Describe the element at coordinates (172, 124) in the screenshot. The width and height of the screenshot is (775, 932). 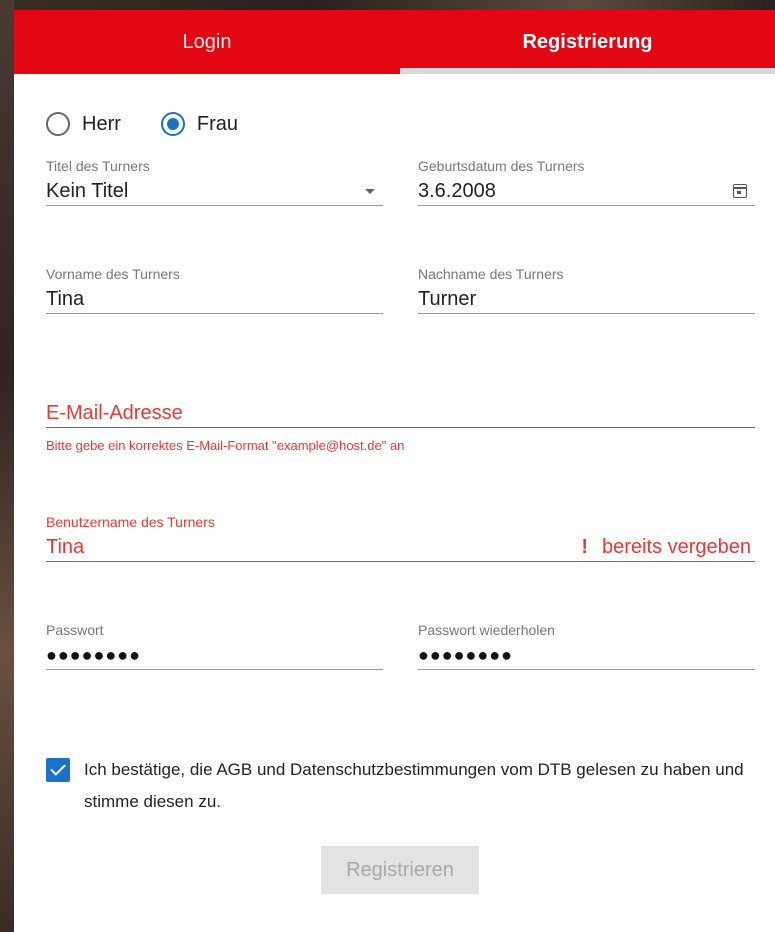
I see `radio-frau-circle` at that location.